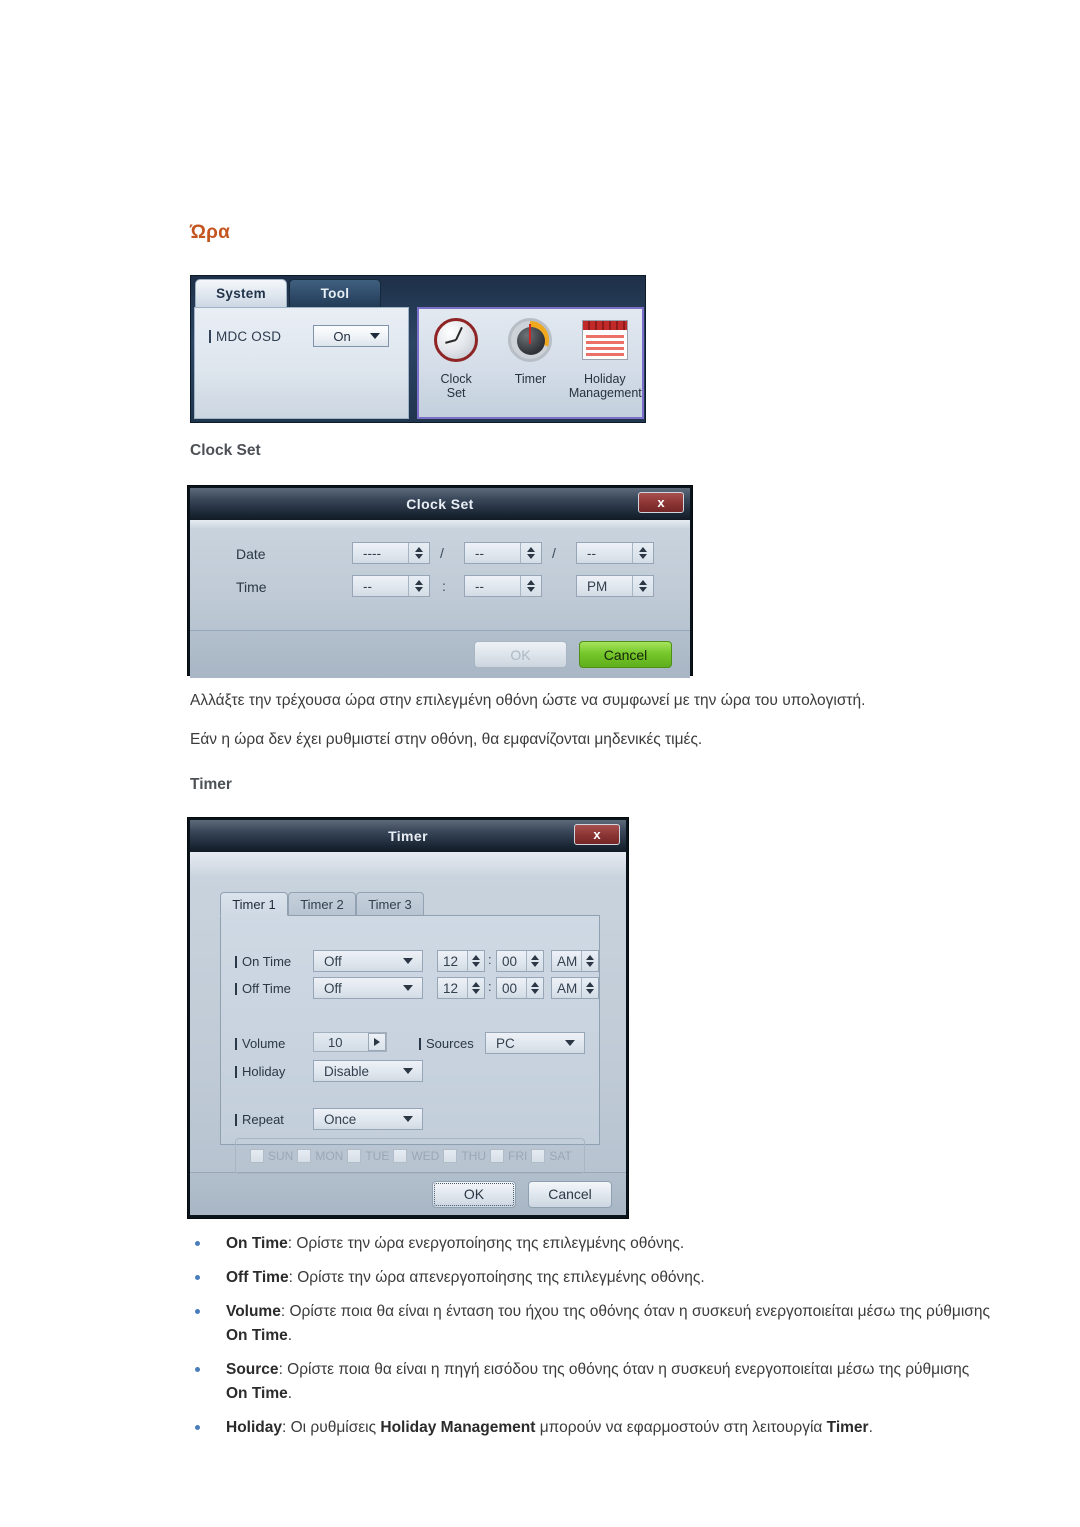 The height and width of the screenshot is (1527, 1080). Describe the element at coordinates (589, 961) in the screenshot. I see `on-time-meridiem-arrows` at that location.